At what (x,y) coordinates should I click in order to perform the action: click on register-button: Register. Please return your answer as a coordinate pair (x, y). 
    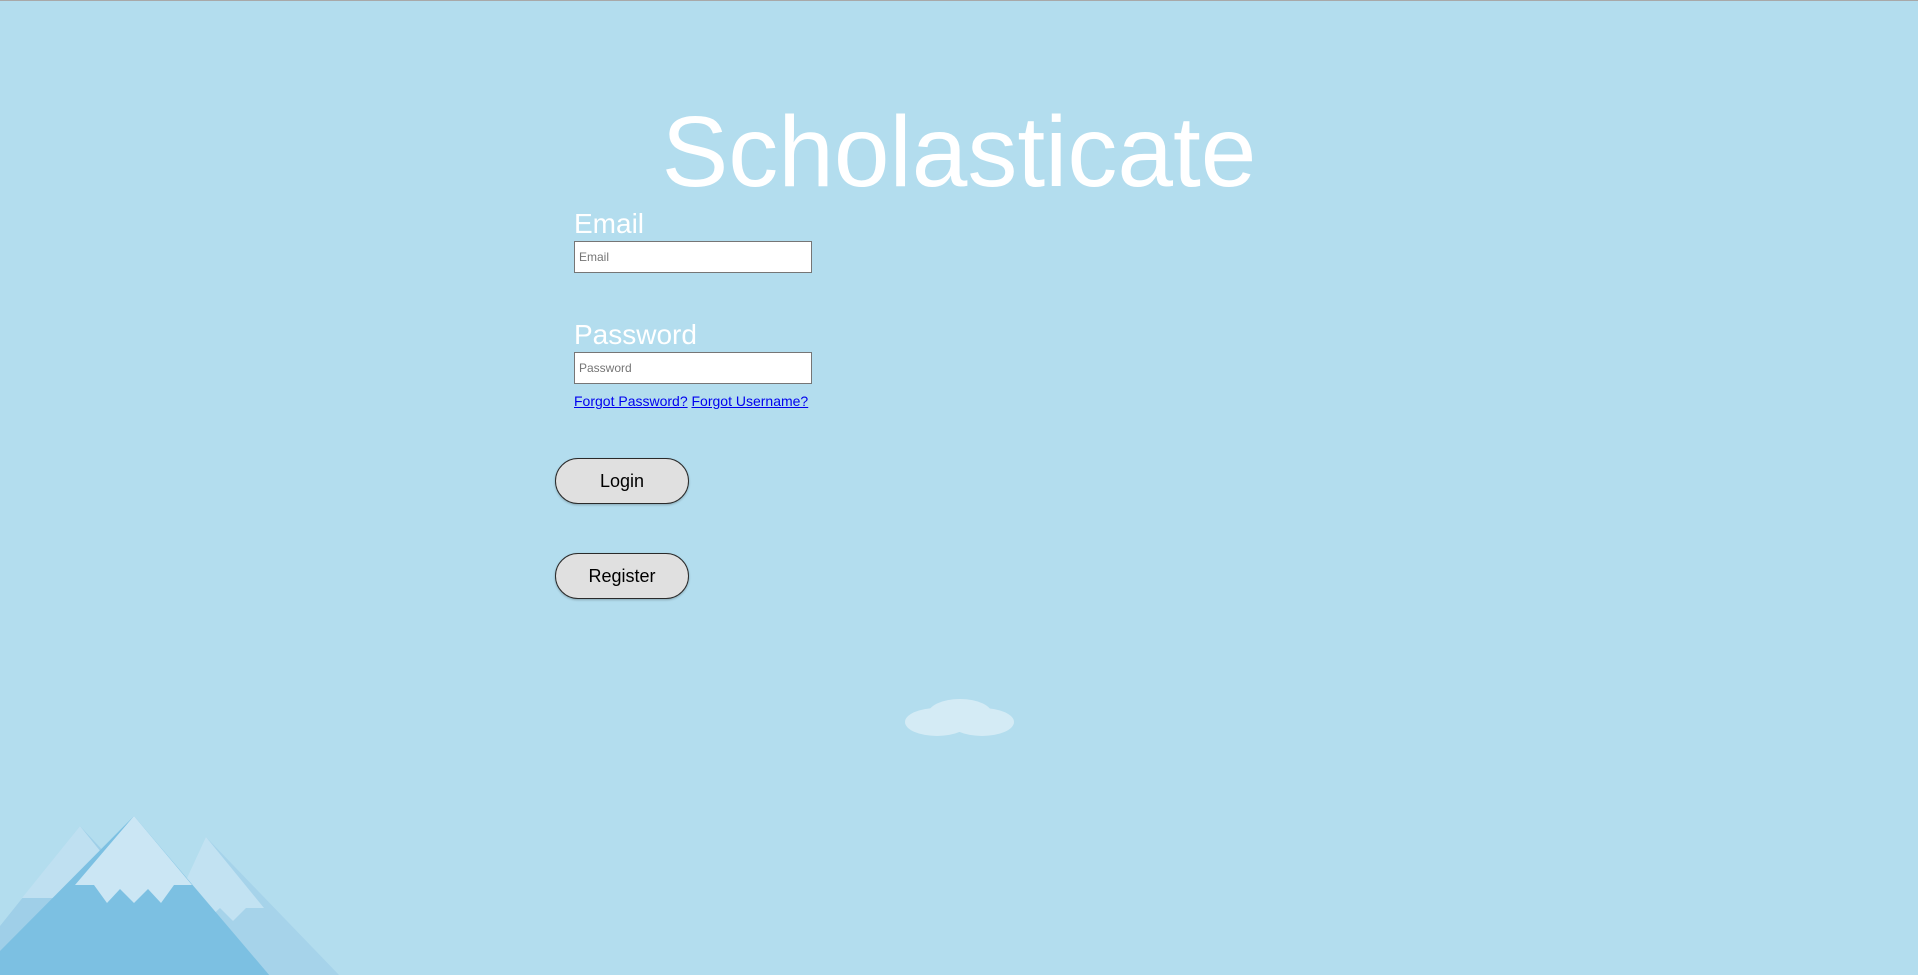
    Looking at the image, I should click on (622, 576).